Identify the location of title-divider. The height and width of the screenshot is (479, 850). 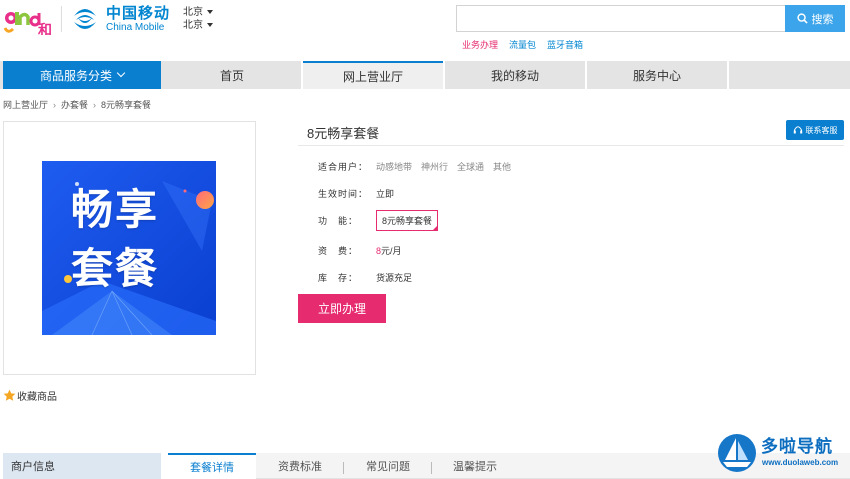
(571, 145).